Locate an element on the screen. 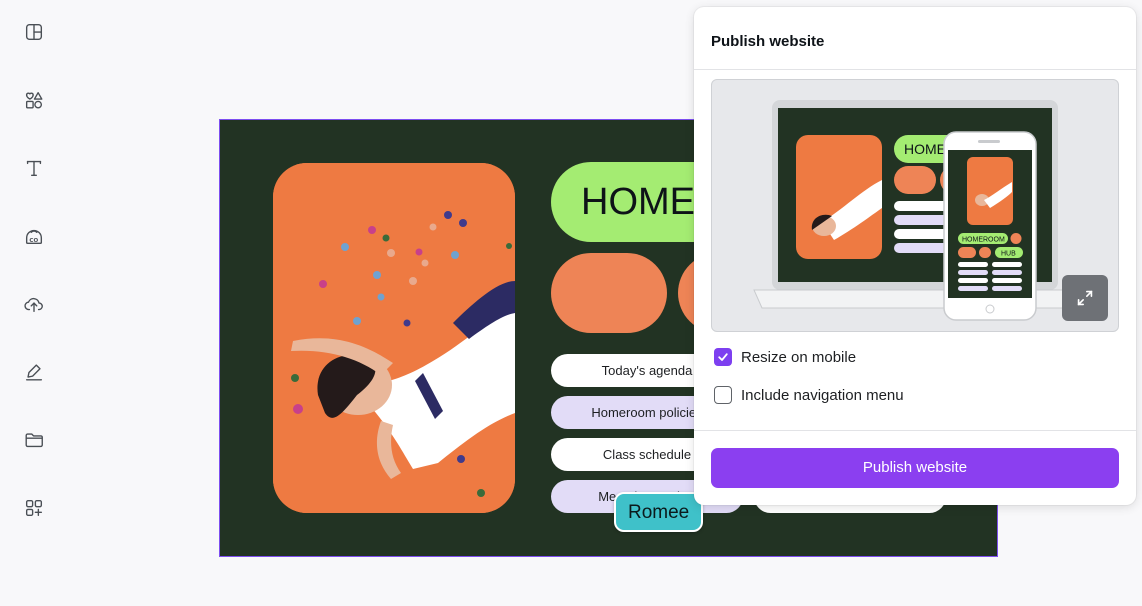  brand-icon: CO is located at coordinates (34, 236).